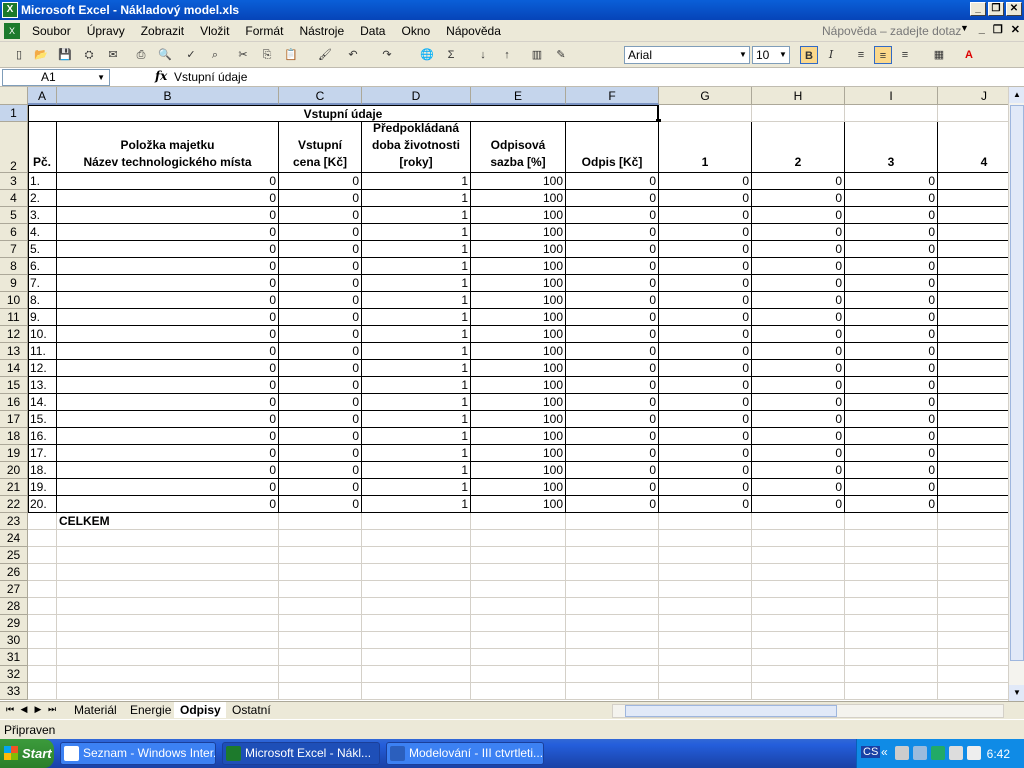  Describe the element at coordinates (897, 31) in the screenshot. I see `help-search-box: Nápověda – zadejte dotaz` at that location.